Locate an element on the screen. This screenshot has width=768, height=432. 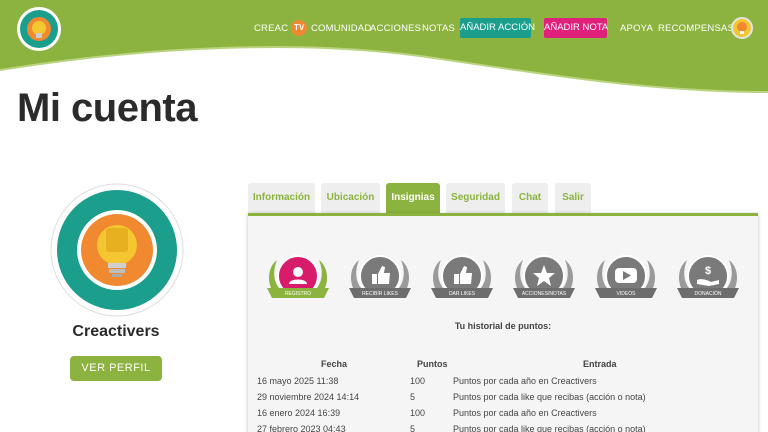
badge-dar-likes: DAR LIKES is located at coordinates (462, 280).